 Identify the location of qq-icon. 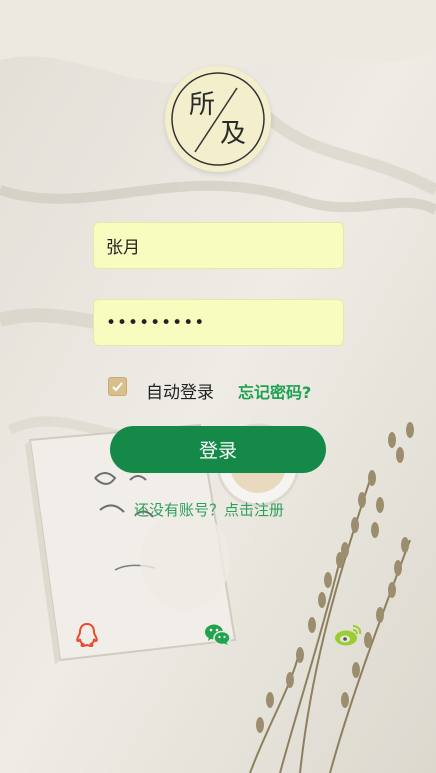
(87, 635).